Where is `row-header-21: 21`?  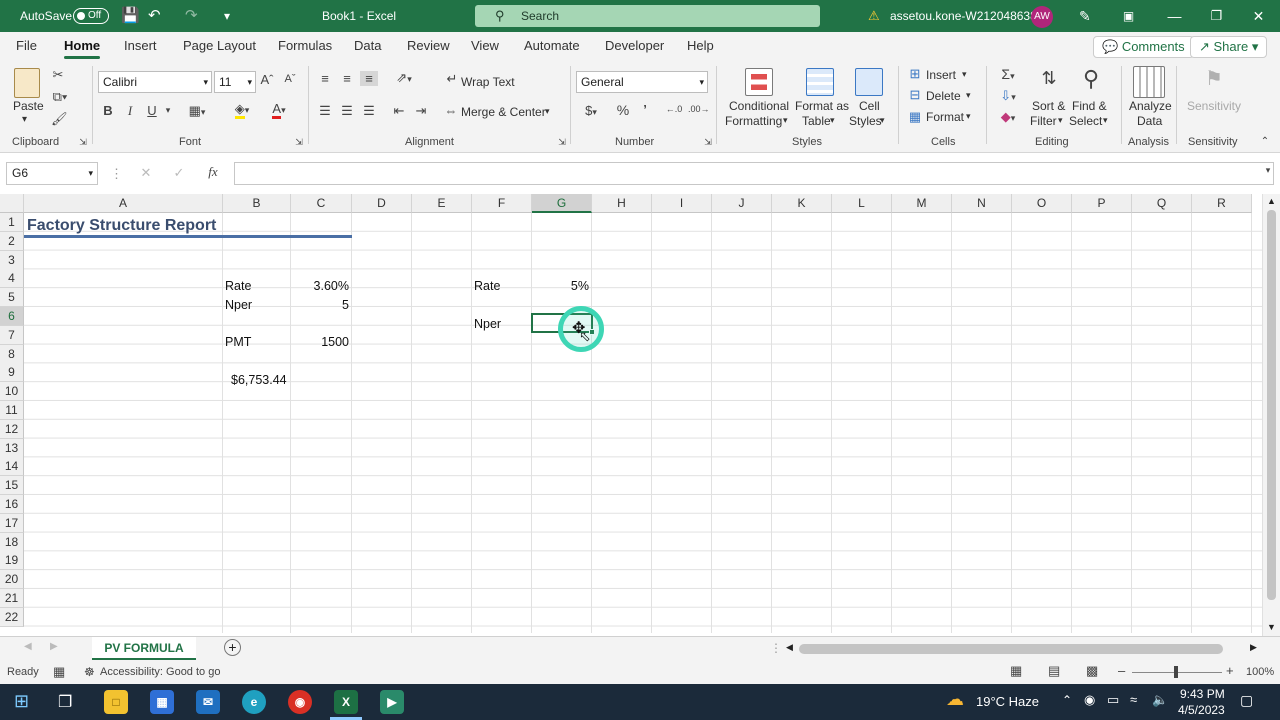 row-header-21: 21 is located at coordinates (12, 598).